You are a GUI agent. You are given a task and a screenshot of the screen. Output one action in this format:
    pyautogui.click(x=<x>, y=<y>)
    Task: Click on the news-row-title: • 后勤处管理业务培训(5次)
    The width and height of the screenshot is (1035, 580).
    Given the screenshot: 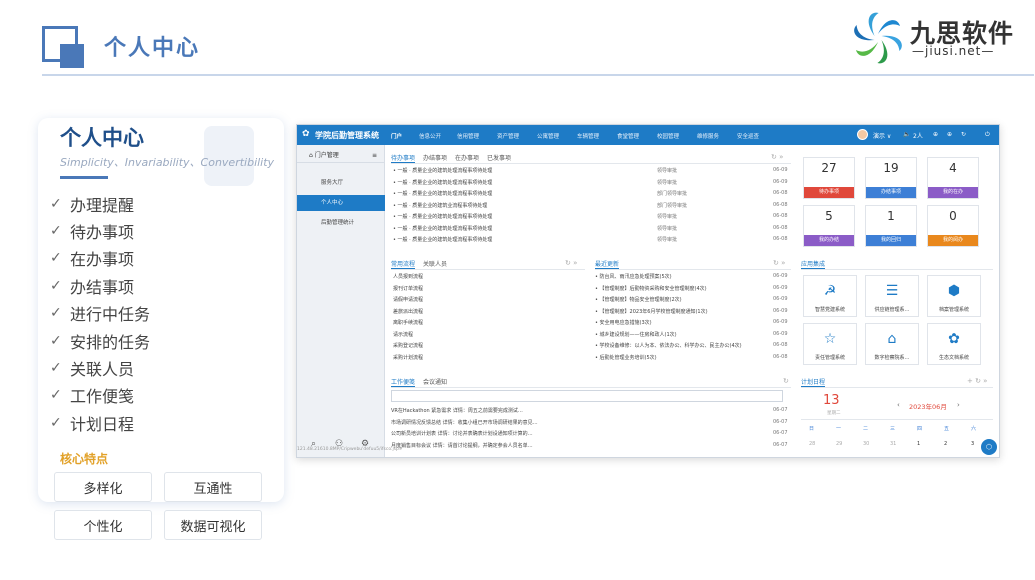 What is the action you would take?
    pyautogui.click(x=680, y=357)
    